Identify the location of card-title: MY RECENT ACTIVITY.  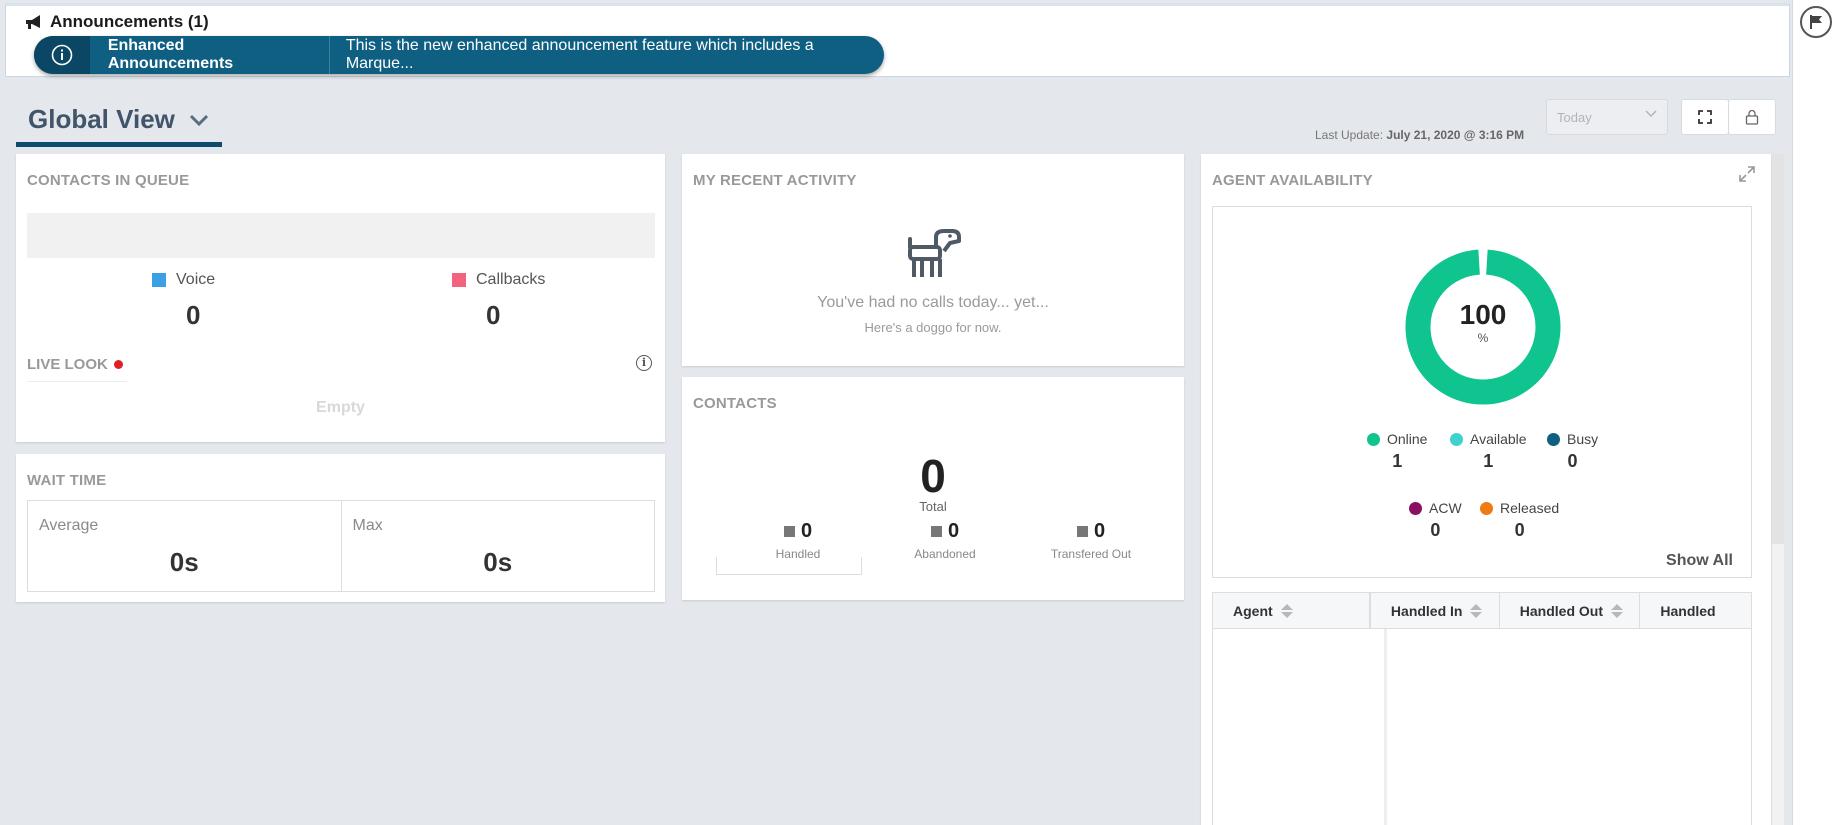
(775, 180).